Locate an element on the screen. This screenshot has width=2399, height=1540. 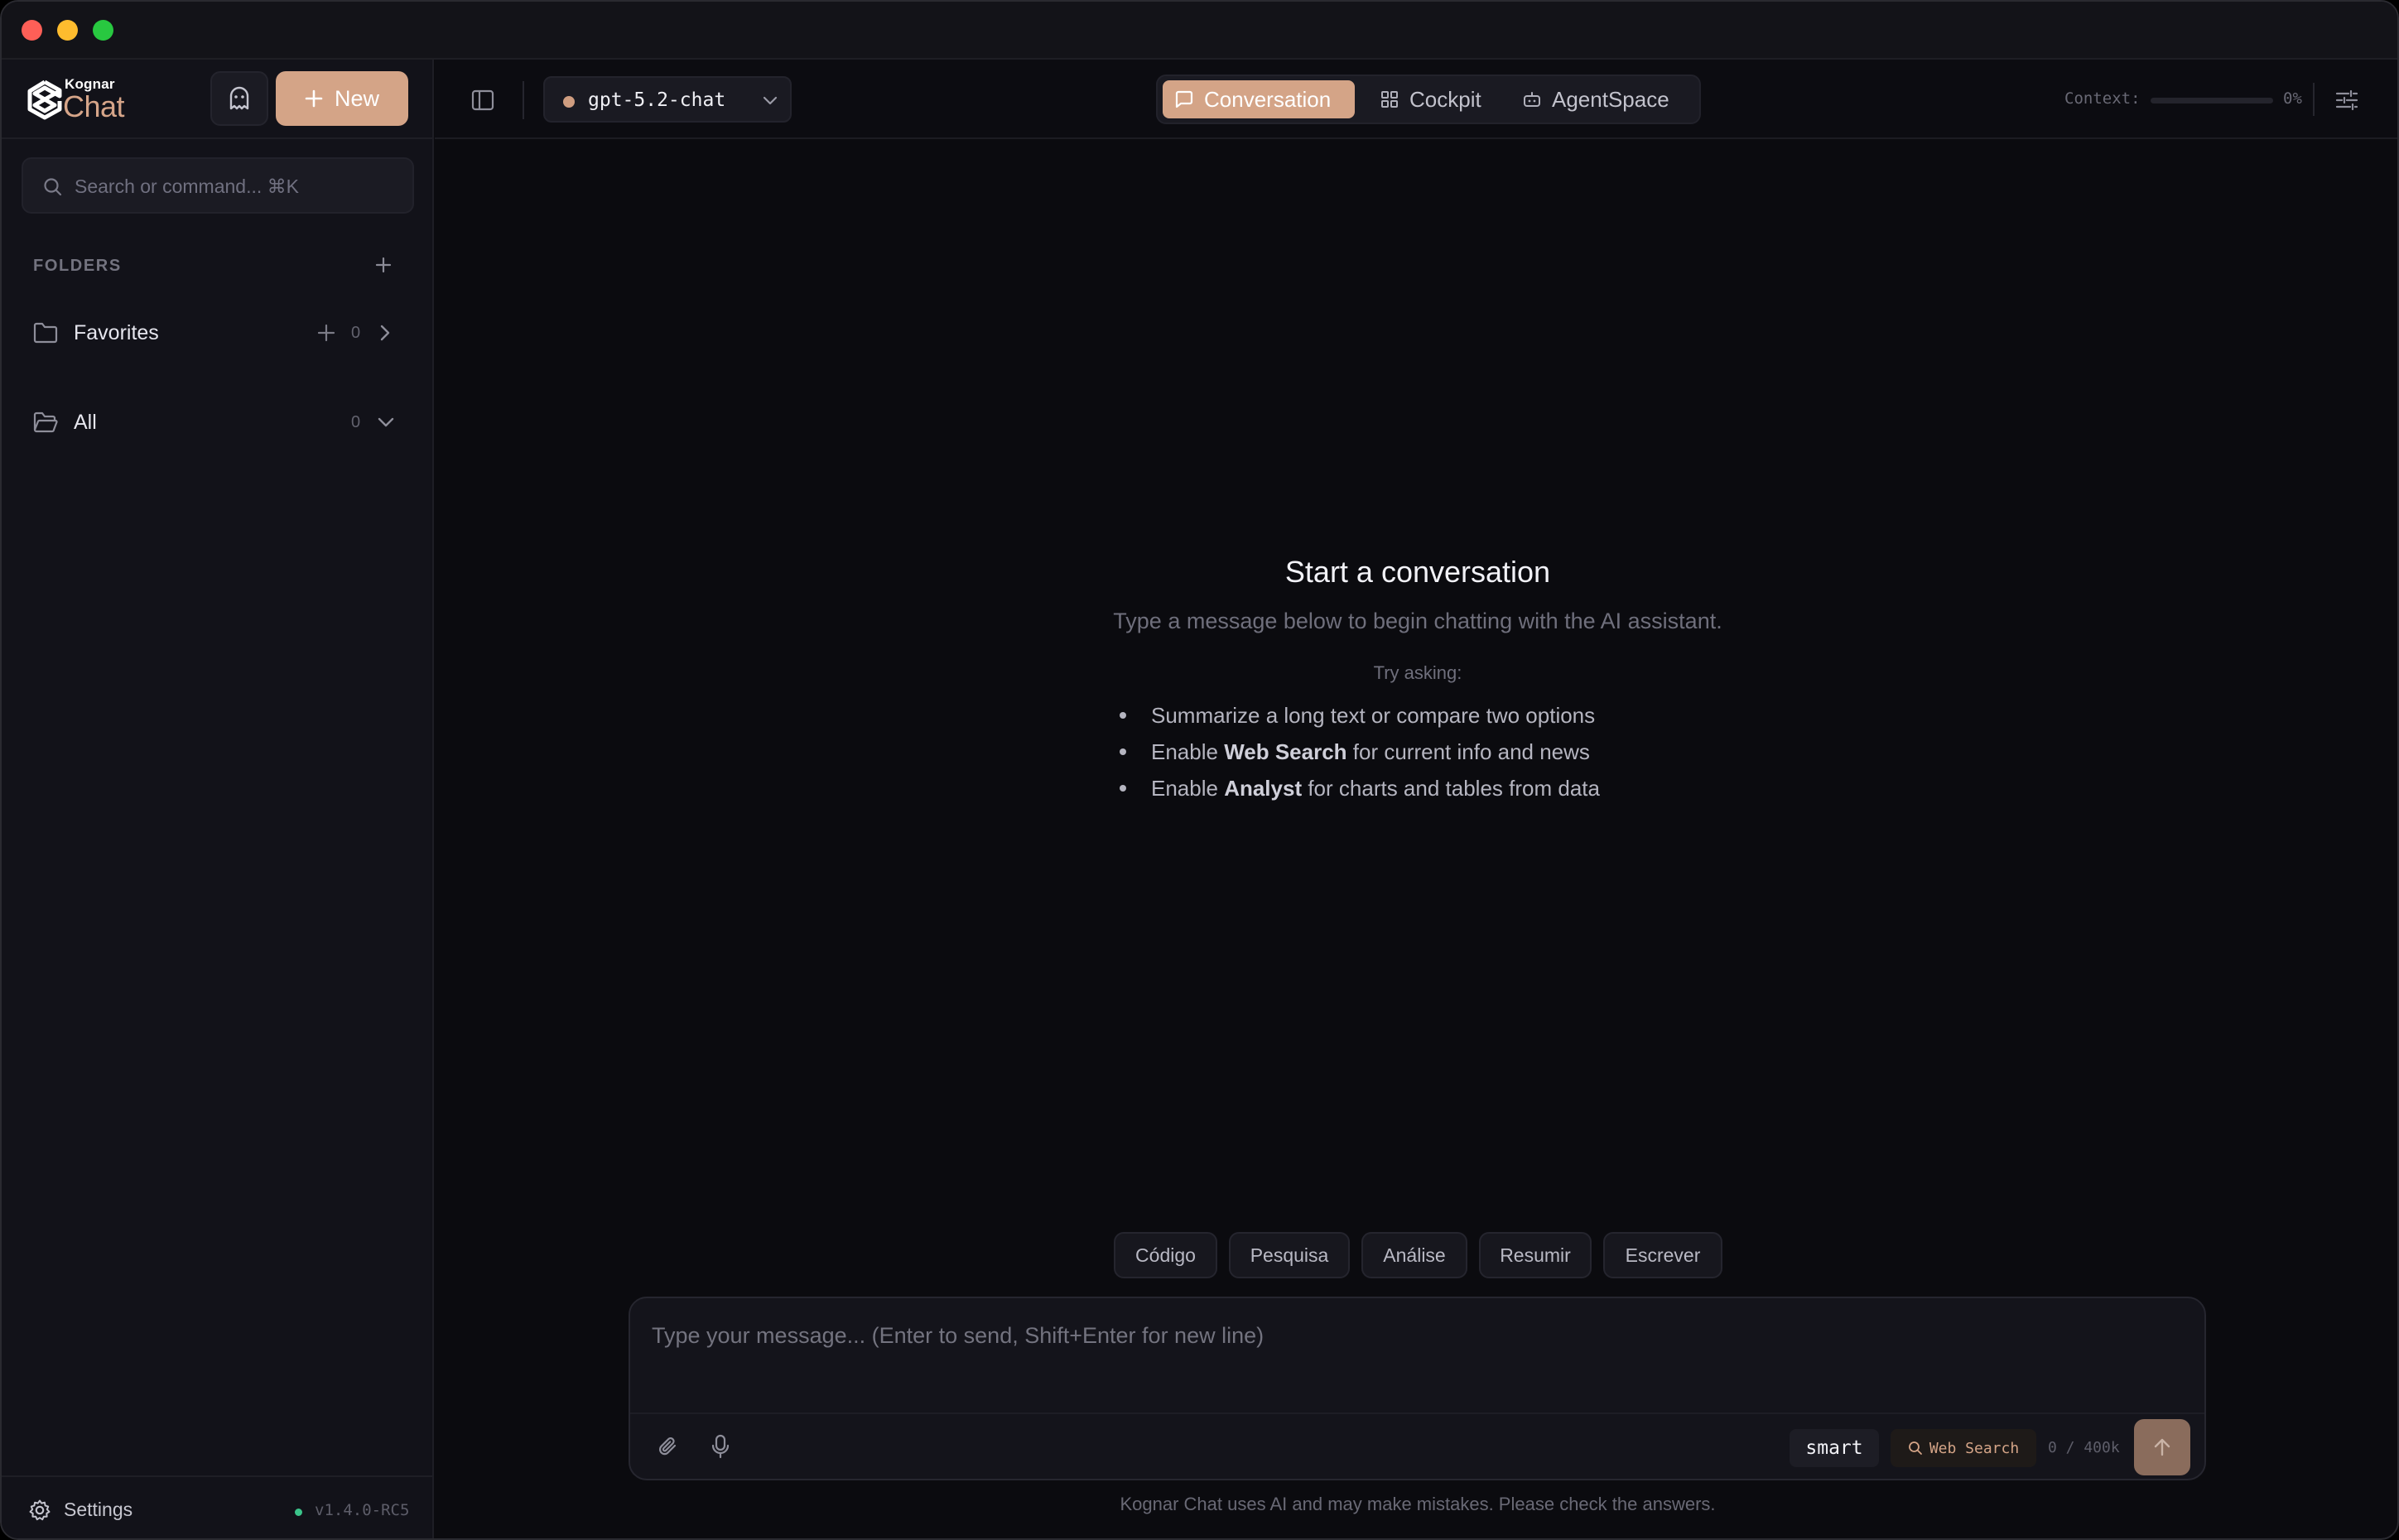
new-chat-label: New is located at coordinates (357, 98).